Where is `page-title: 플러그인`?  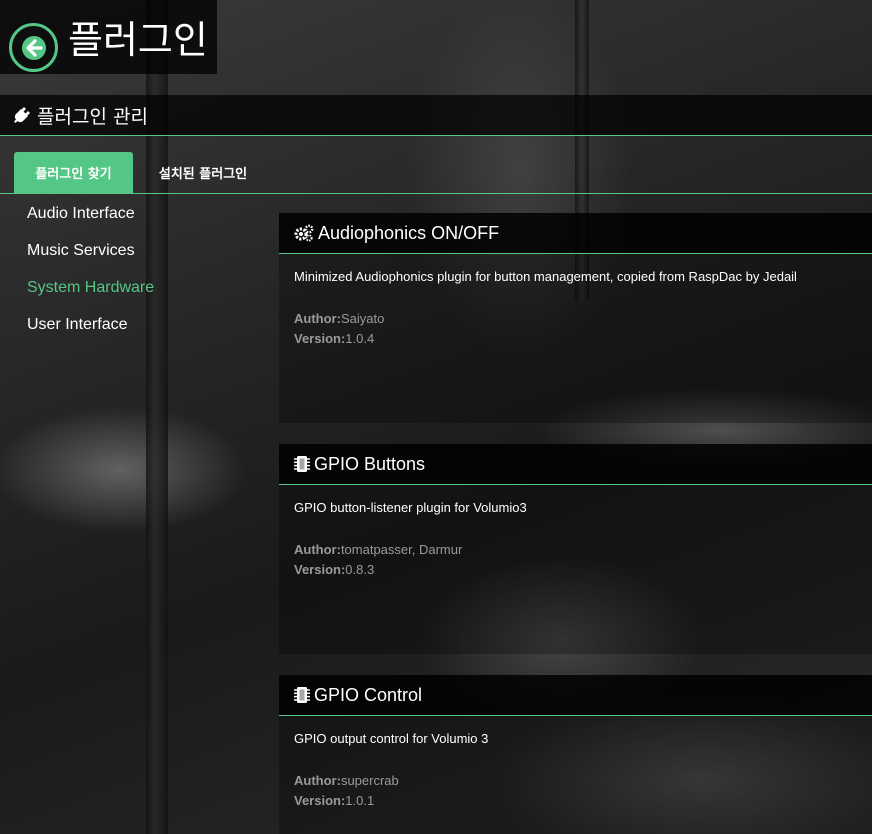 page-title: 플러그인 is located at coordinates (138, 40).